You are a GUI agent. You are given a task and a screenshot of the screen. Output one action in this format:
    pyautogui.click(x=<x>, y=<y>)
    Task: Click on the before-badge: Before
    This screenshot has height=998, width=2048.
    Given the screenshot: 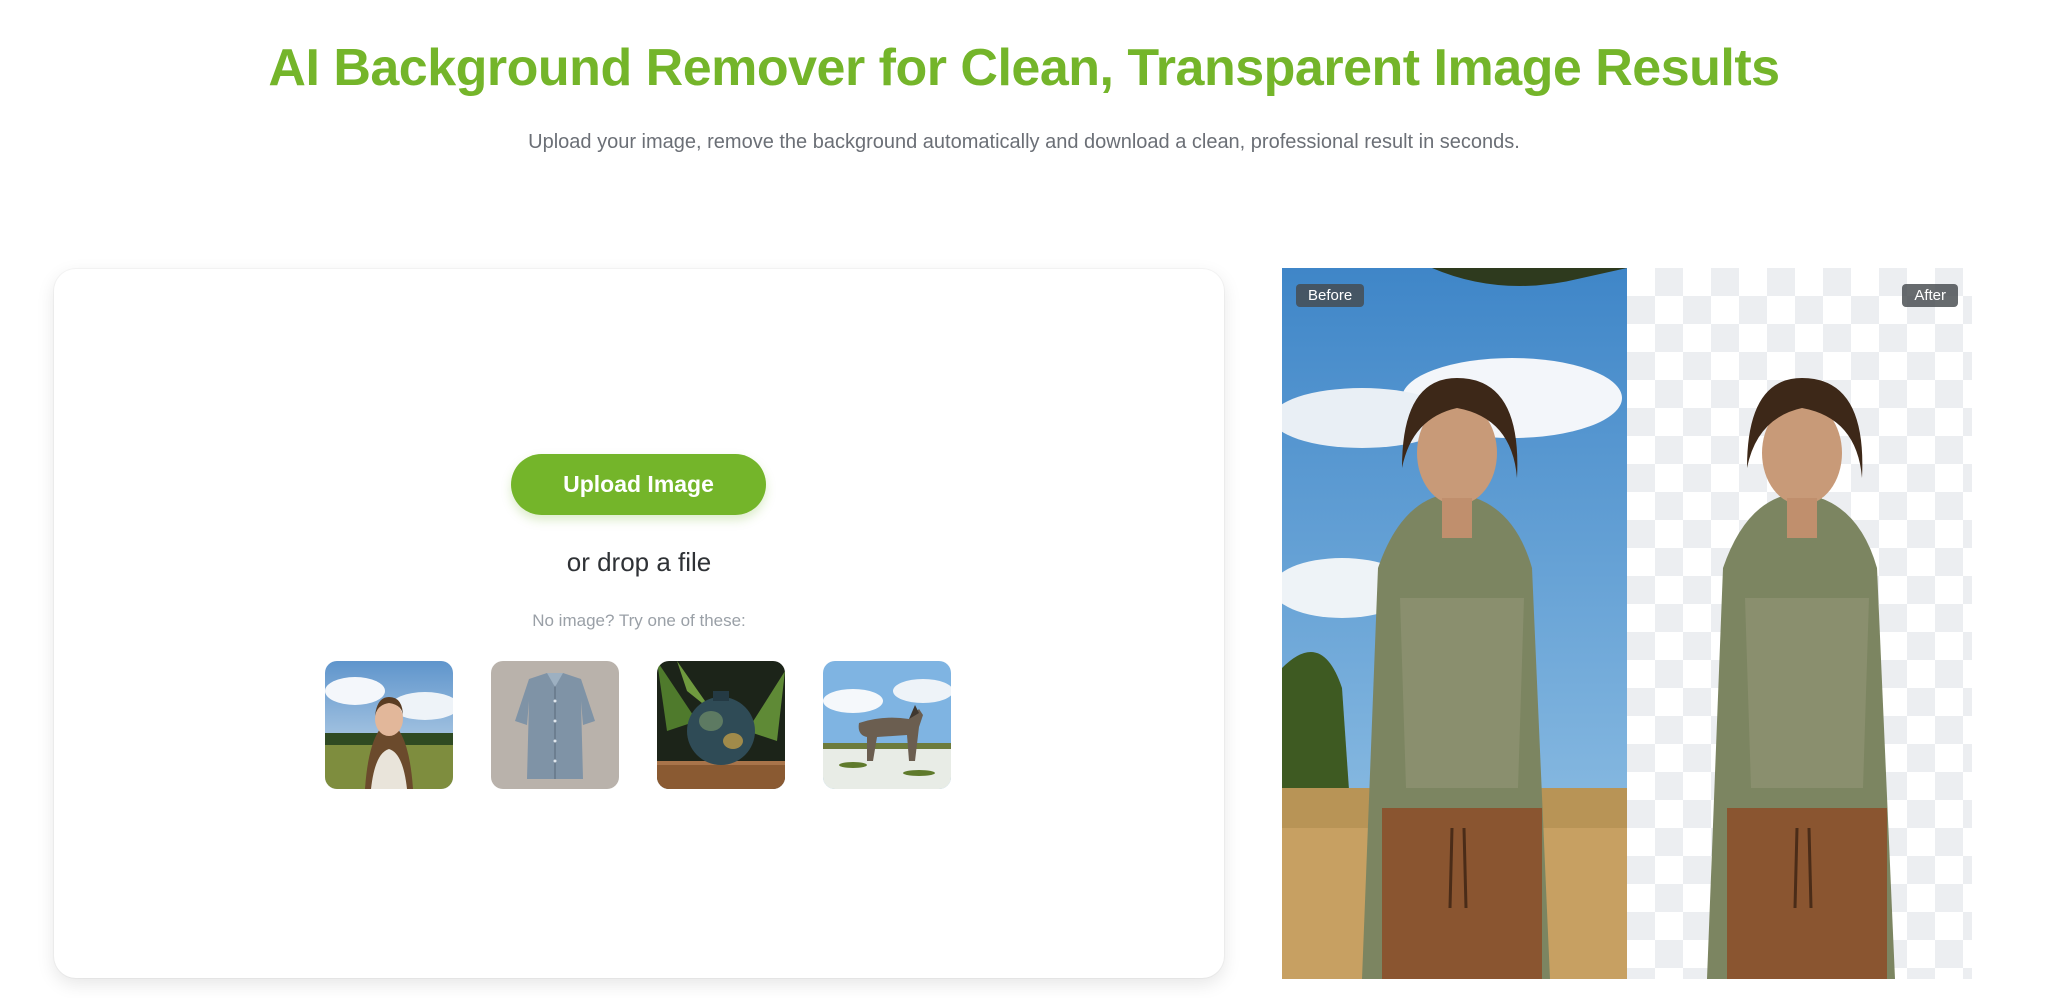 What is the action you would take?
    pyautogui.click(x=1330, y=295)
    